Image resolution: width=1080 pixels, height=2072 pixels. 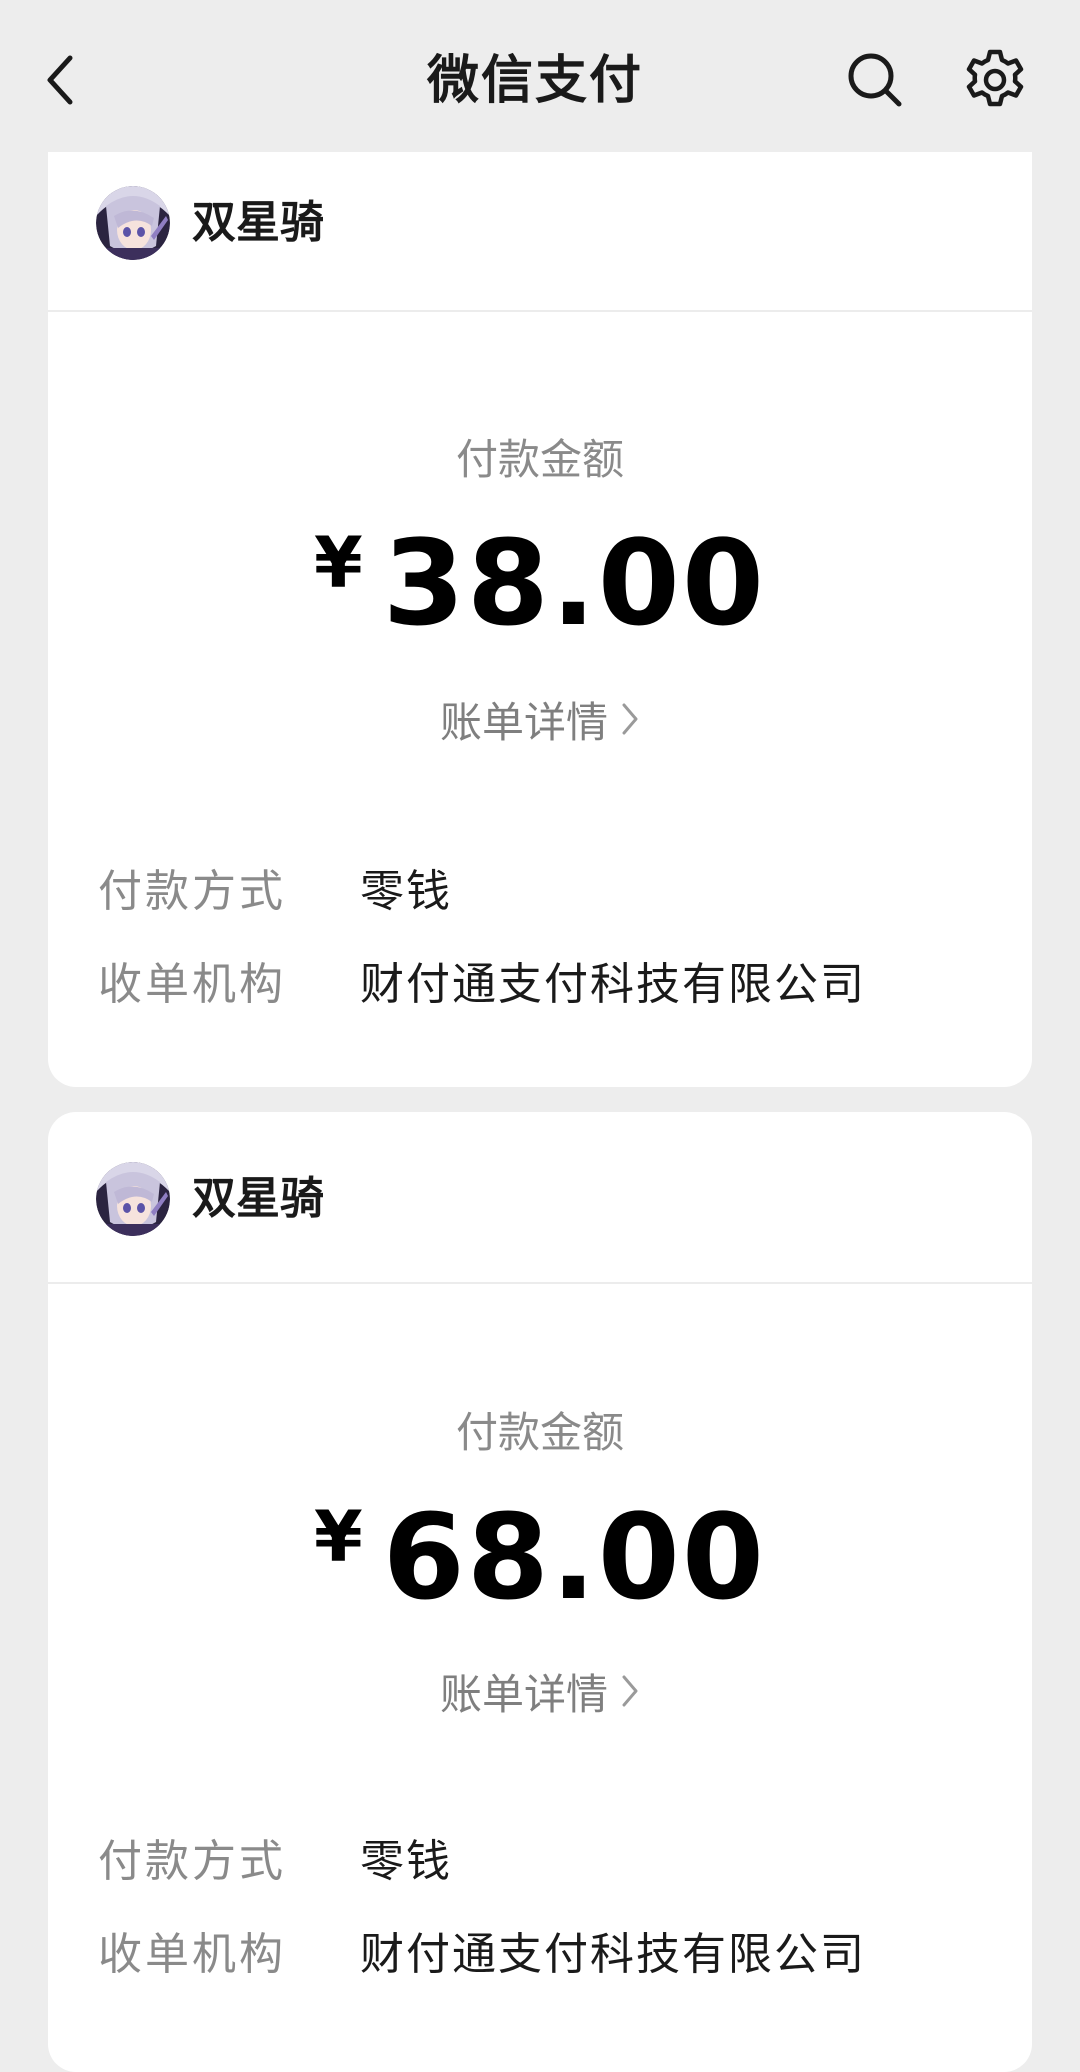 I want to click on amount-row: ¥38.00, so click(x=540, y=601).